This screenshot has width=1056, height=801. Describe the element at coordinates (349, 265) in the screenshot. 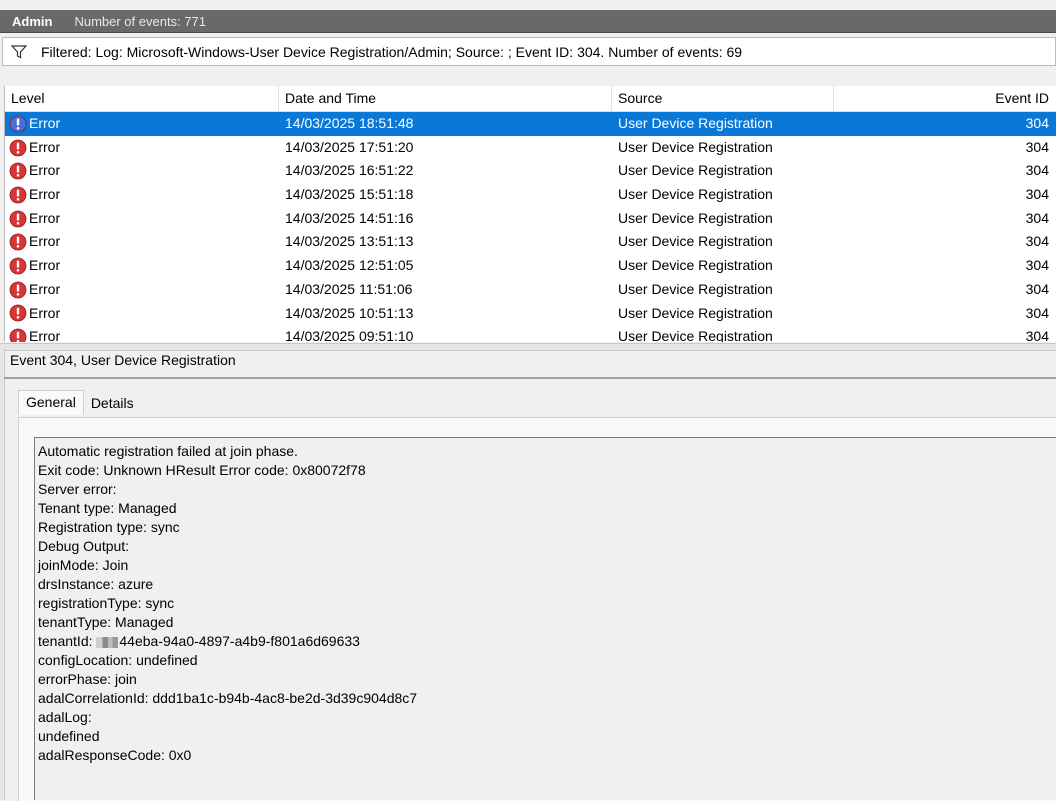

I see `cell-datetime: 14/03/2025 12:51:05` at that location.